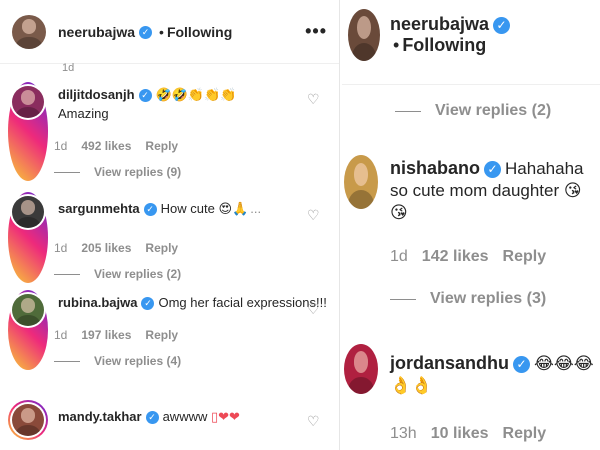 The image size is (600, 450). Describe the element at coordinates (492, 35) in the screenshot. I see `author-info: neerubajwa✓ •Following` at that location.